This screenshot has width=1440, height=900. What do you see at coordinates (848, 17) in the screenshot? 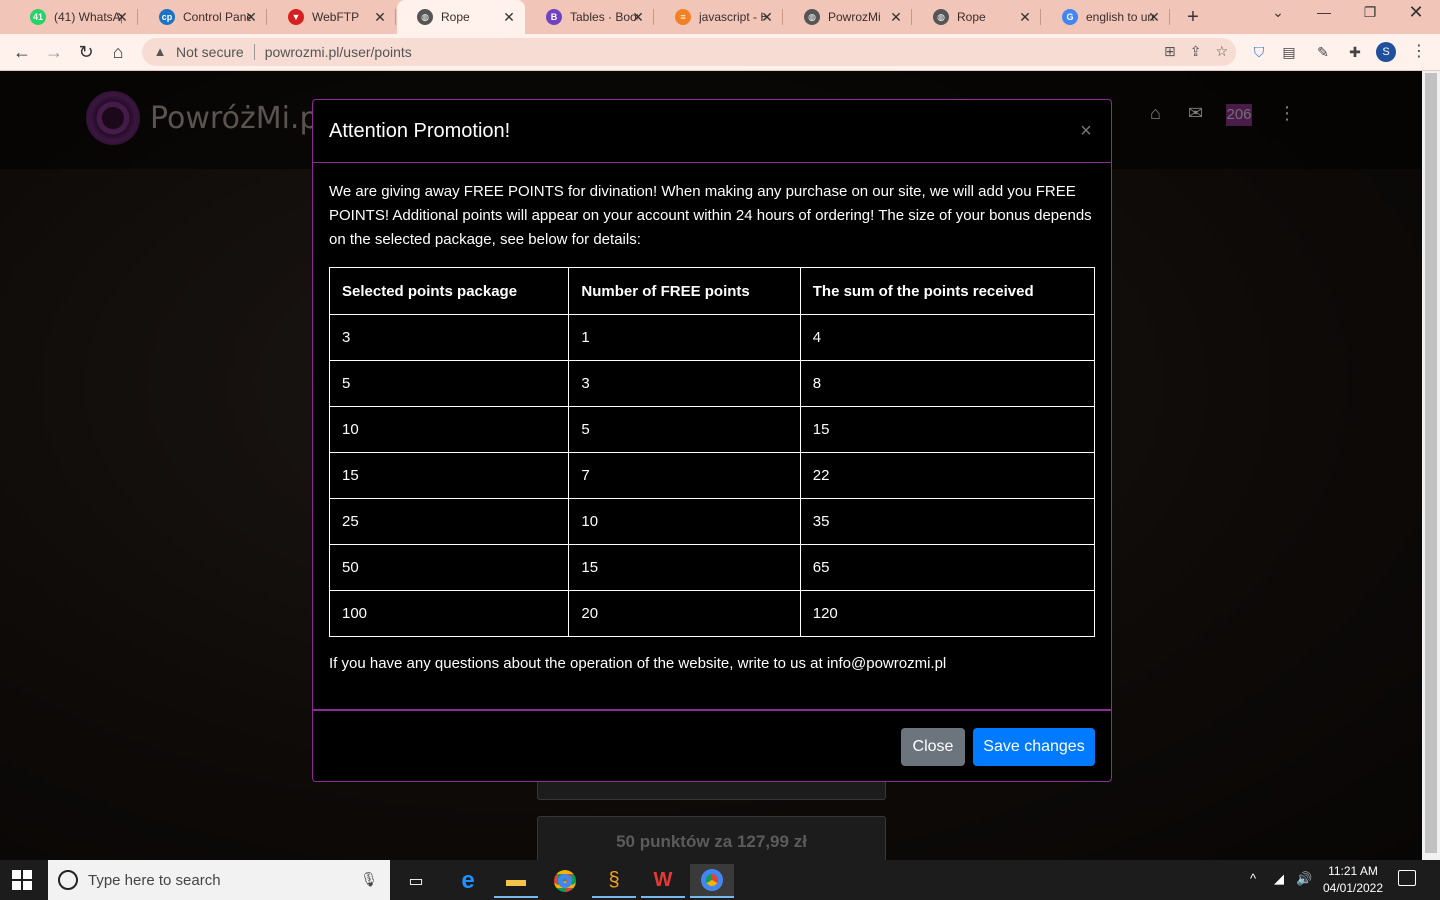
I see `browser-tab: ◍ PowrozMi ✕` at bounding box center [848, 17].